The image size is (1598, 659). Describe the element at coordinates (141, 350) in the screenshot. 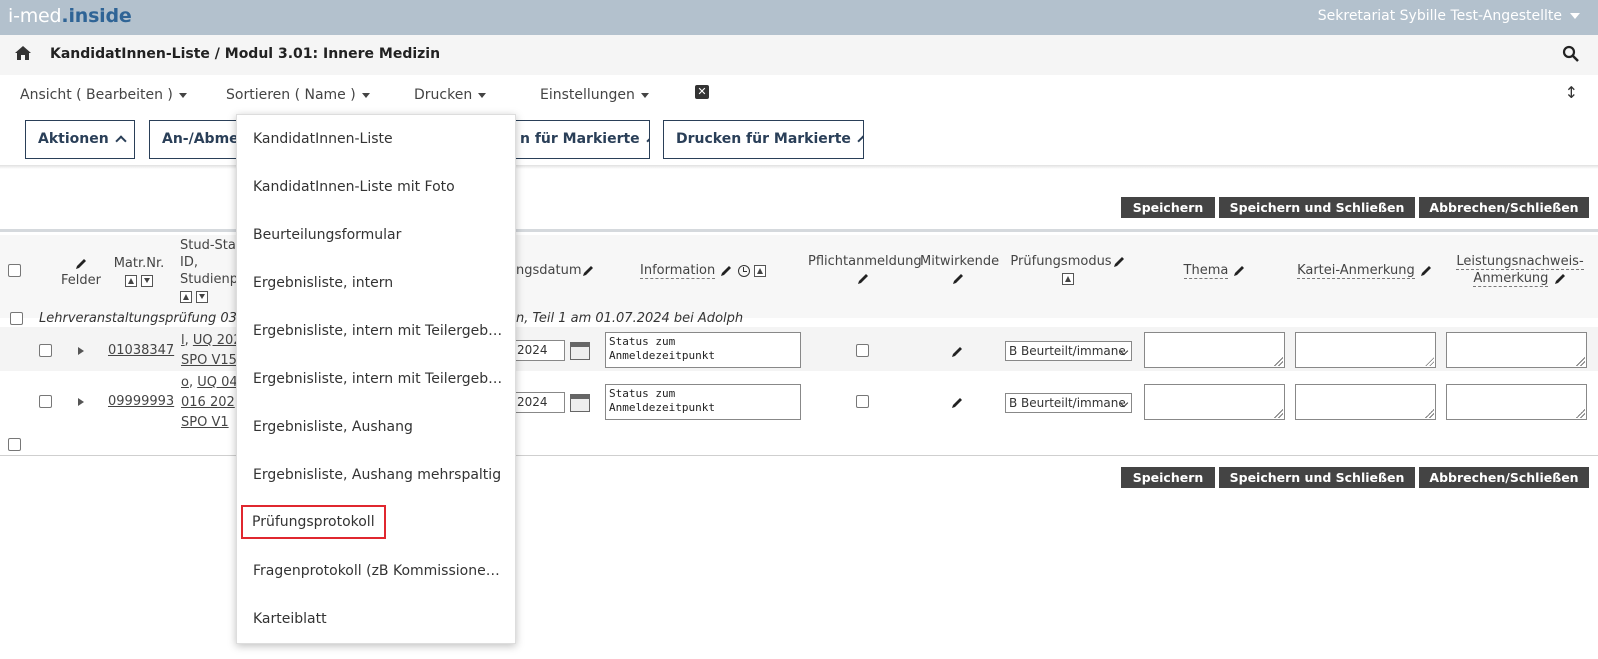

I see `matr-link: 01038347` at that location.